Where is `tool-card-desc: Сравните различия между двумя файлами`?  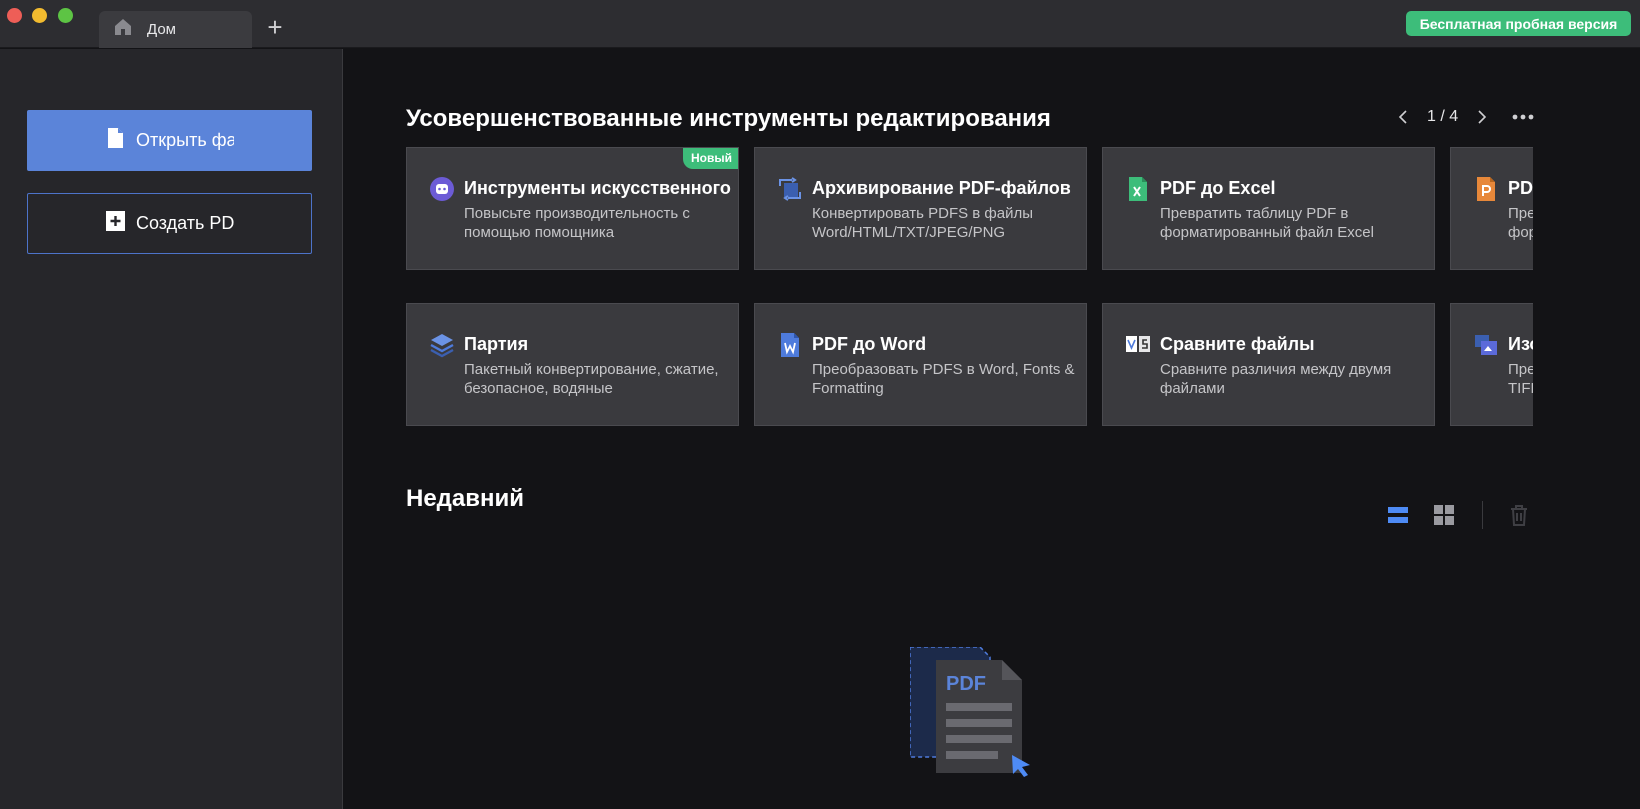 tool-card-desc: Сравните различия между двумя файлами is located at coordinates (1276, 379).